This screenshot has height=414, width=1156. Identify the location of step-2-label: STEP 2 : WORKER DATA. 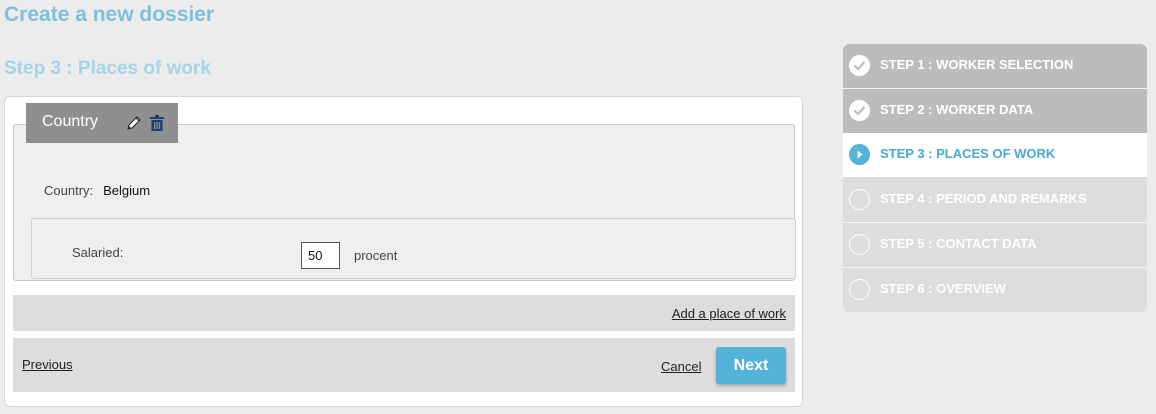
(957, 109).